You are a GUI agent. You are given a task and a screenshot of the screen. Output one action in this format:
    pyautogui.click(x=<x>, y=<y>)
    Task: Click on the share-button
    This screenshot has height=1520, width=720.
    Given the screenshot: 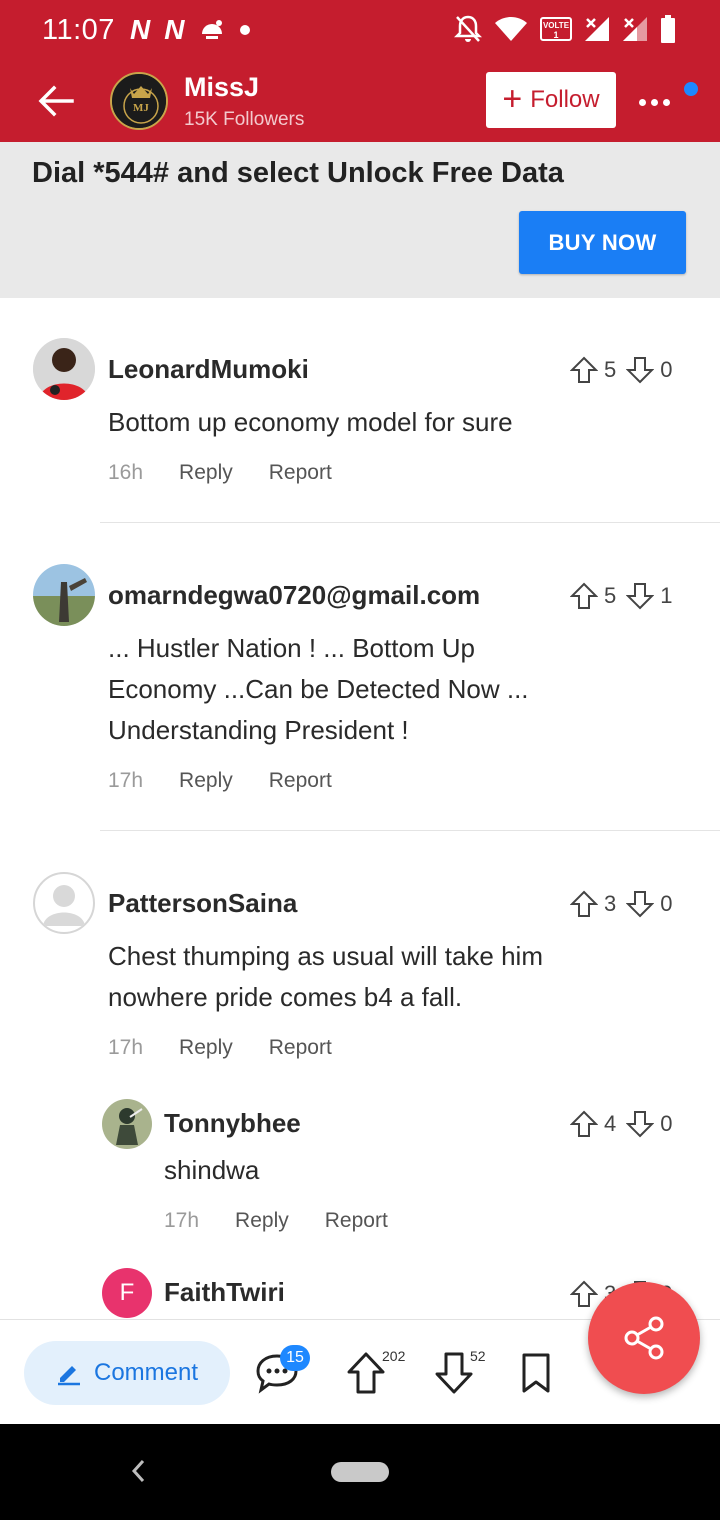 What is the action you would take?
    pyautogui.click(x=644, y=1338)
    